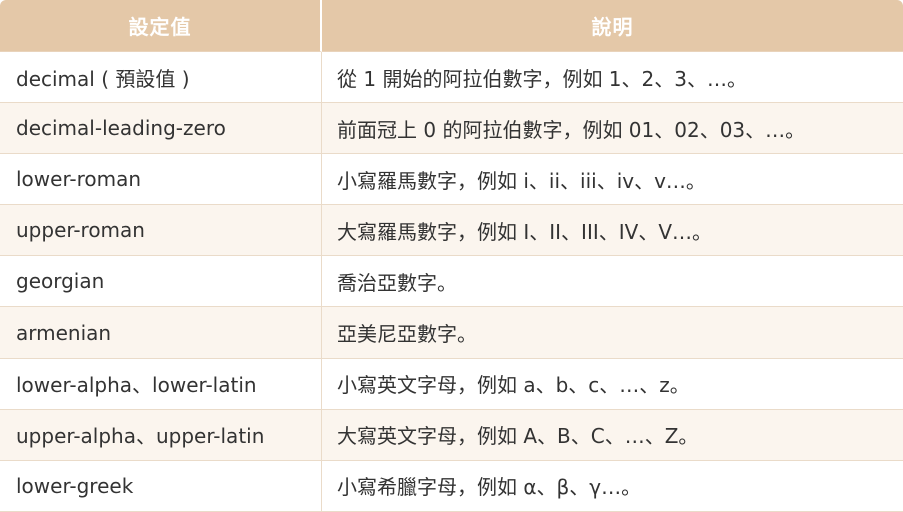  What do you see at coordinates (612, 282) in the screenshot?
I see `table-row-description: 喬治亞數字。` at bounding box center [612, 282].